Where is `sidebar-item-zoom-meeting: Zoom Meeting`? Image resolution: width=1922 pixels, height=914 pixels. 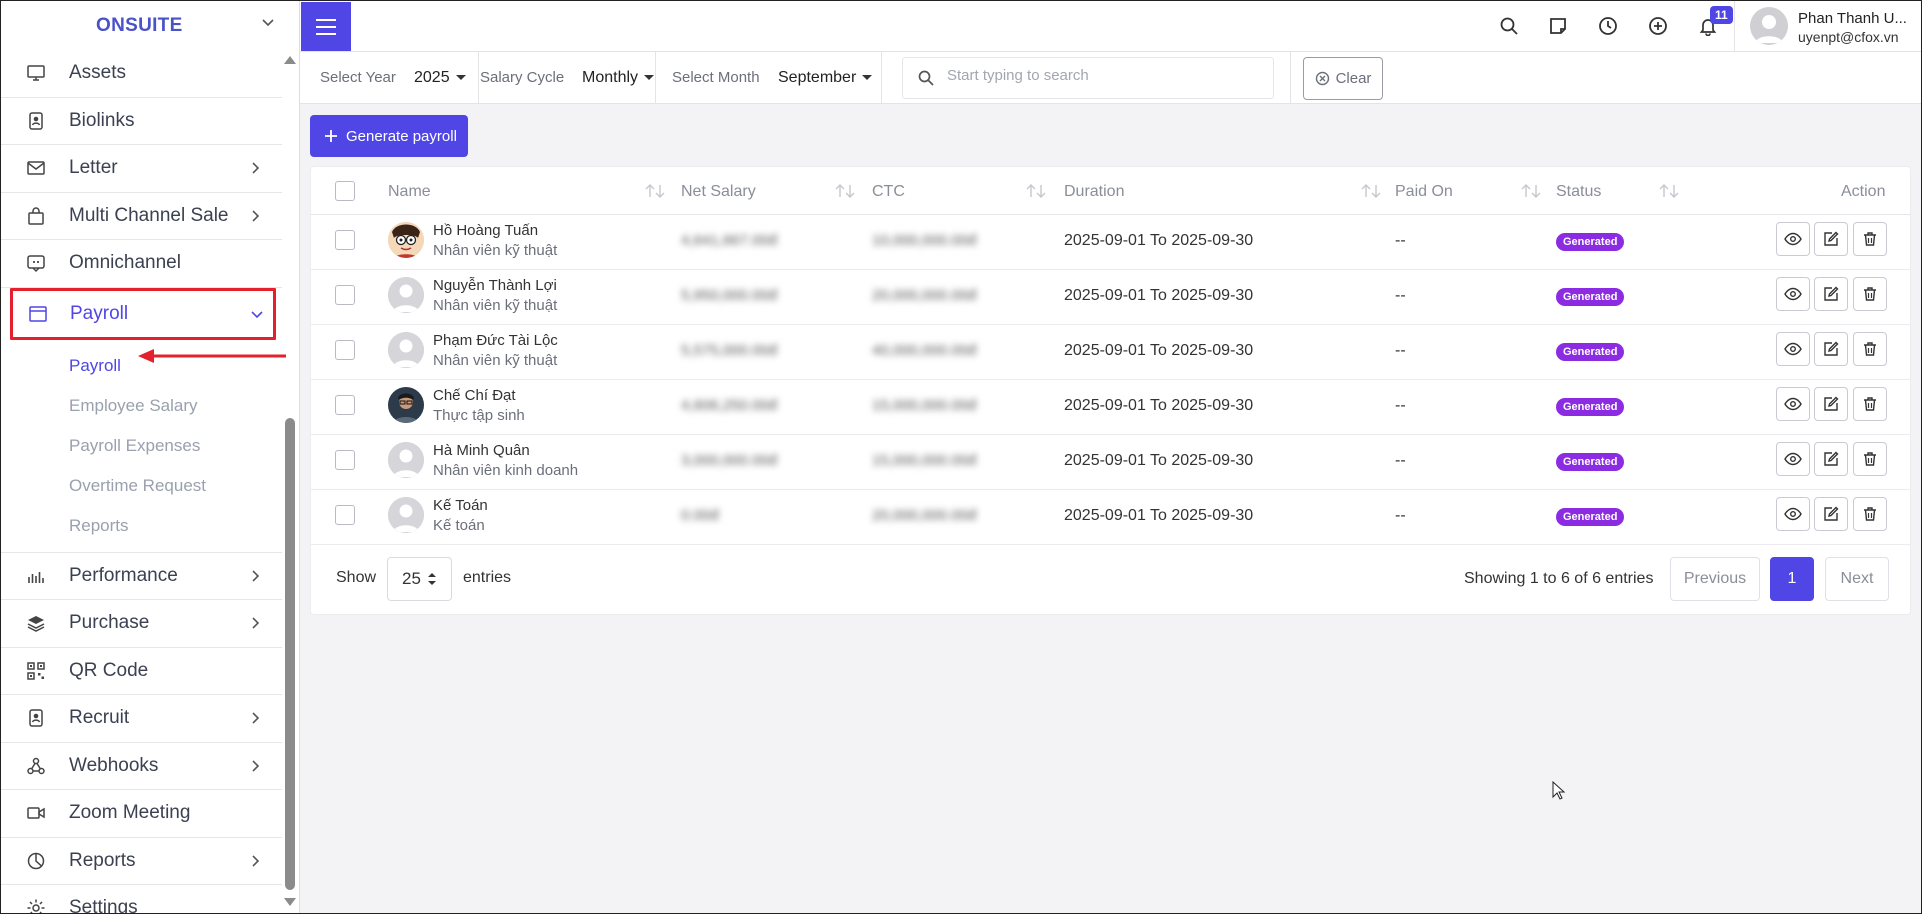 sidebar-item-zoom-meeting: Zoom Meeting is located at coordinates (141, 814).